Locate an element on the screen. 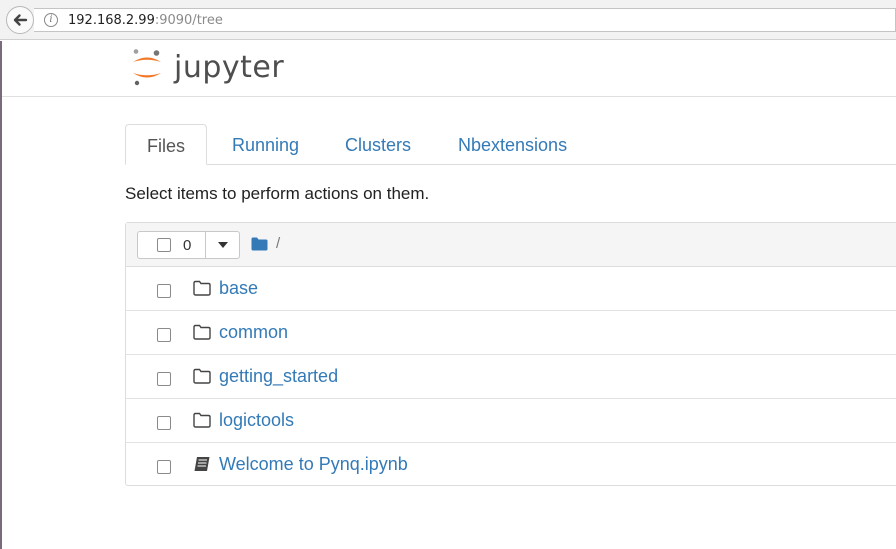  select-all-group: 0 is located at coordinates (188, 245).